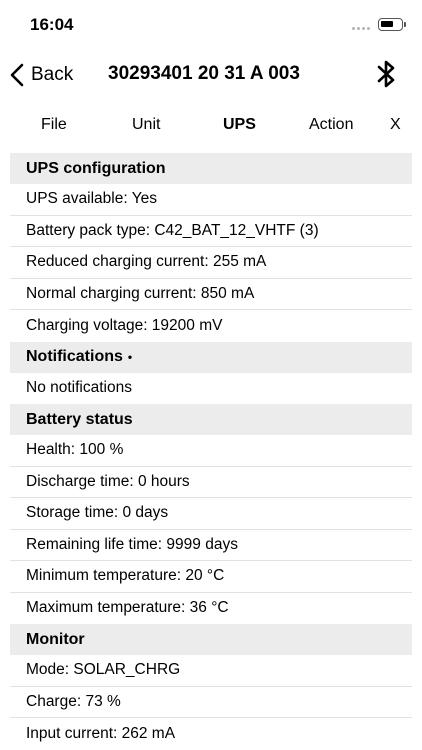 Image resolution: width=422 pixels, height=750 pixels. Describe the element at coordinates (211, 482) in the screenshot. I see `list-item: Discharge time: 0 hours` at that location.